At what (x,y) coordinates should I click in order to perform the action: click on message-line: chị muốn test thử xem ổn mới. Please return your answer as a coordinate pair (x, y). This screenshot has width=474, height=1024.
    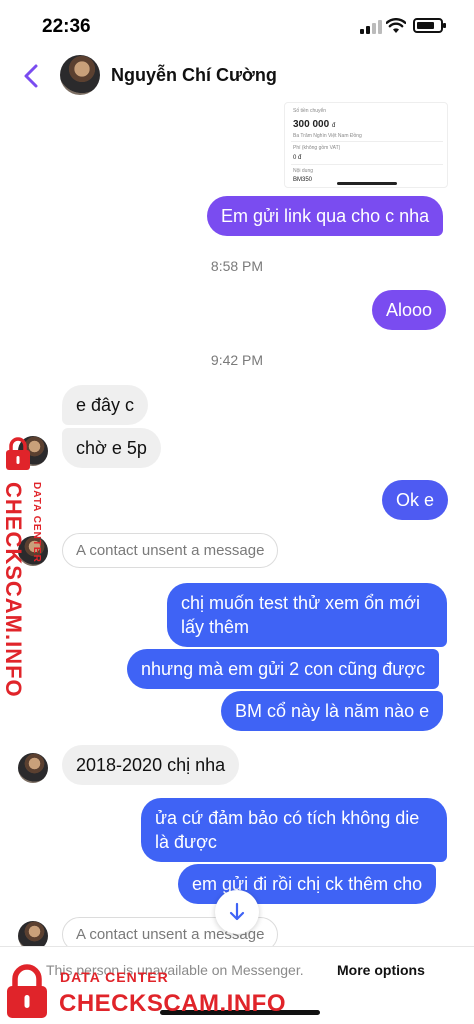
    Looking at the image, I should click on (300, 603).